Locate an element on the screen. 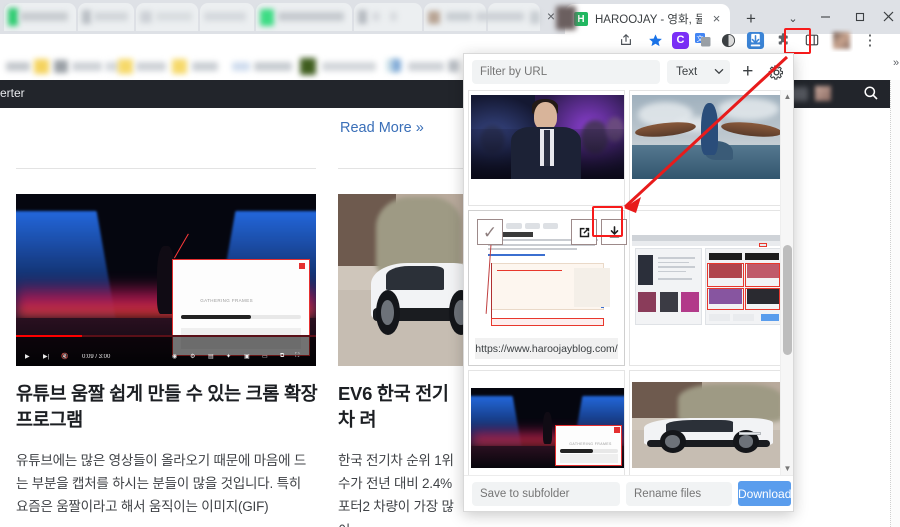 The image size is (900, 527). thumbnail-ev6-car is located at coordinates (708, 425).